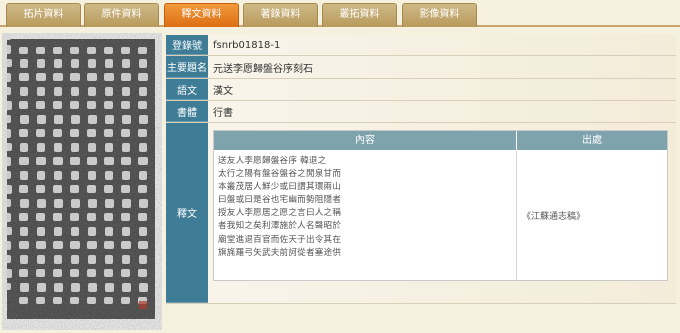 The width and height of the screenshot is (680, 333). I want to click on transcription-line: 太行之陽有盤谷盤谷之閒泉甘而, so click(280, 174).